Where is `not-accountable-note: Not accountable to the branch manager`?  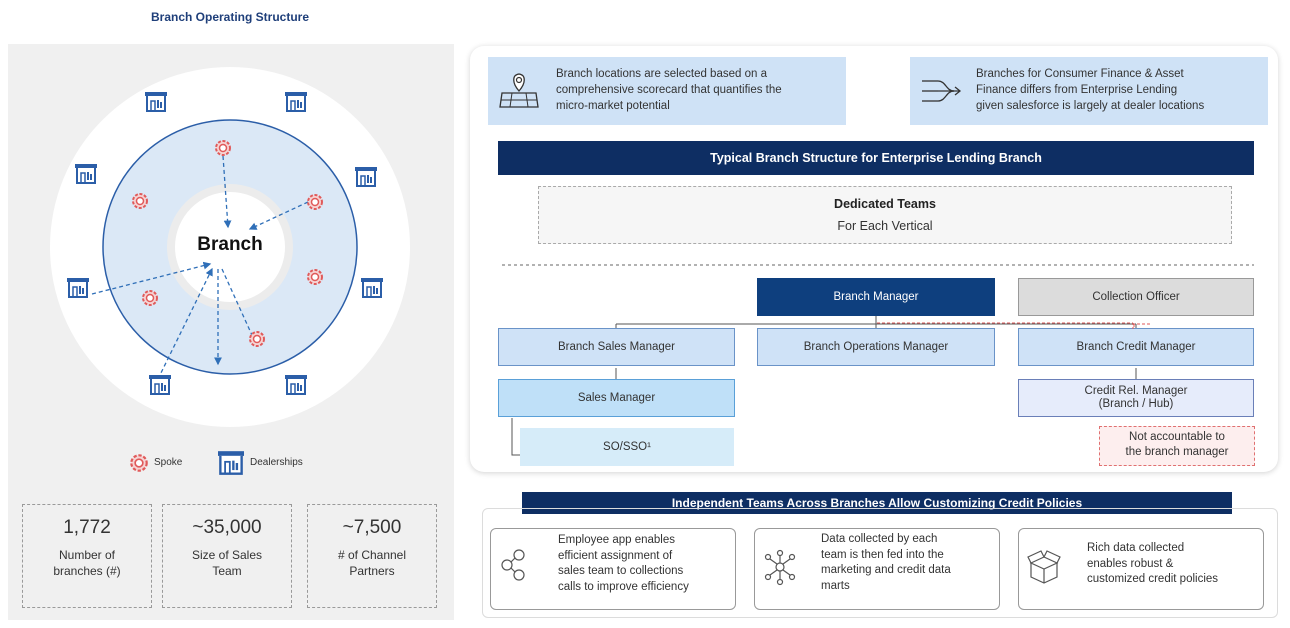
not-accountable-note: Not accountable to the branch manager is located at coordinates (1177, 446).